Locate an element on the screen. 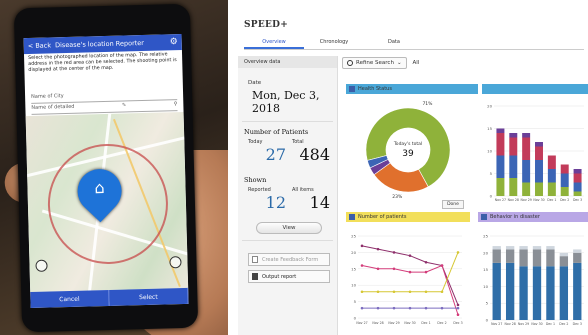  disorder-header: Behavior in disaster is located at coordinates (533, 217).